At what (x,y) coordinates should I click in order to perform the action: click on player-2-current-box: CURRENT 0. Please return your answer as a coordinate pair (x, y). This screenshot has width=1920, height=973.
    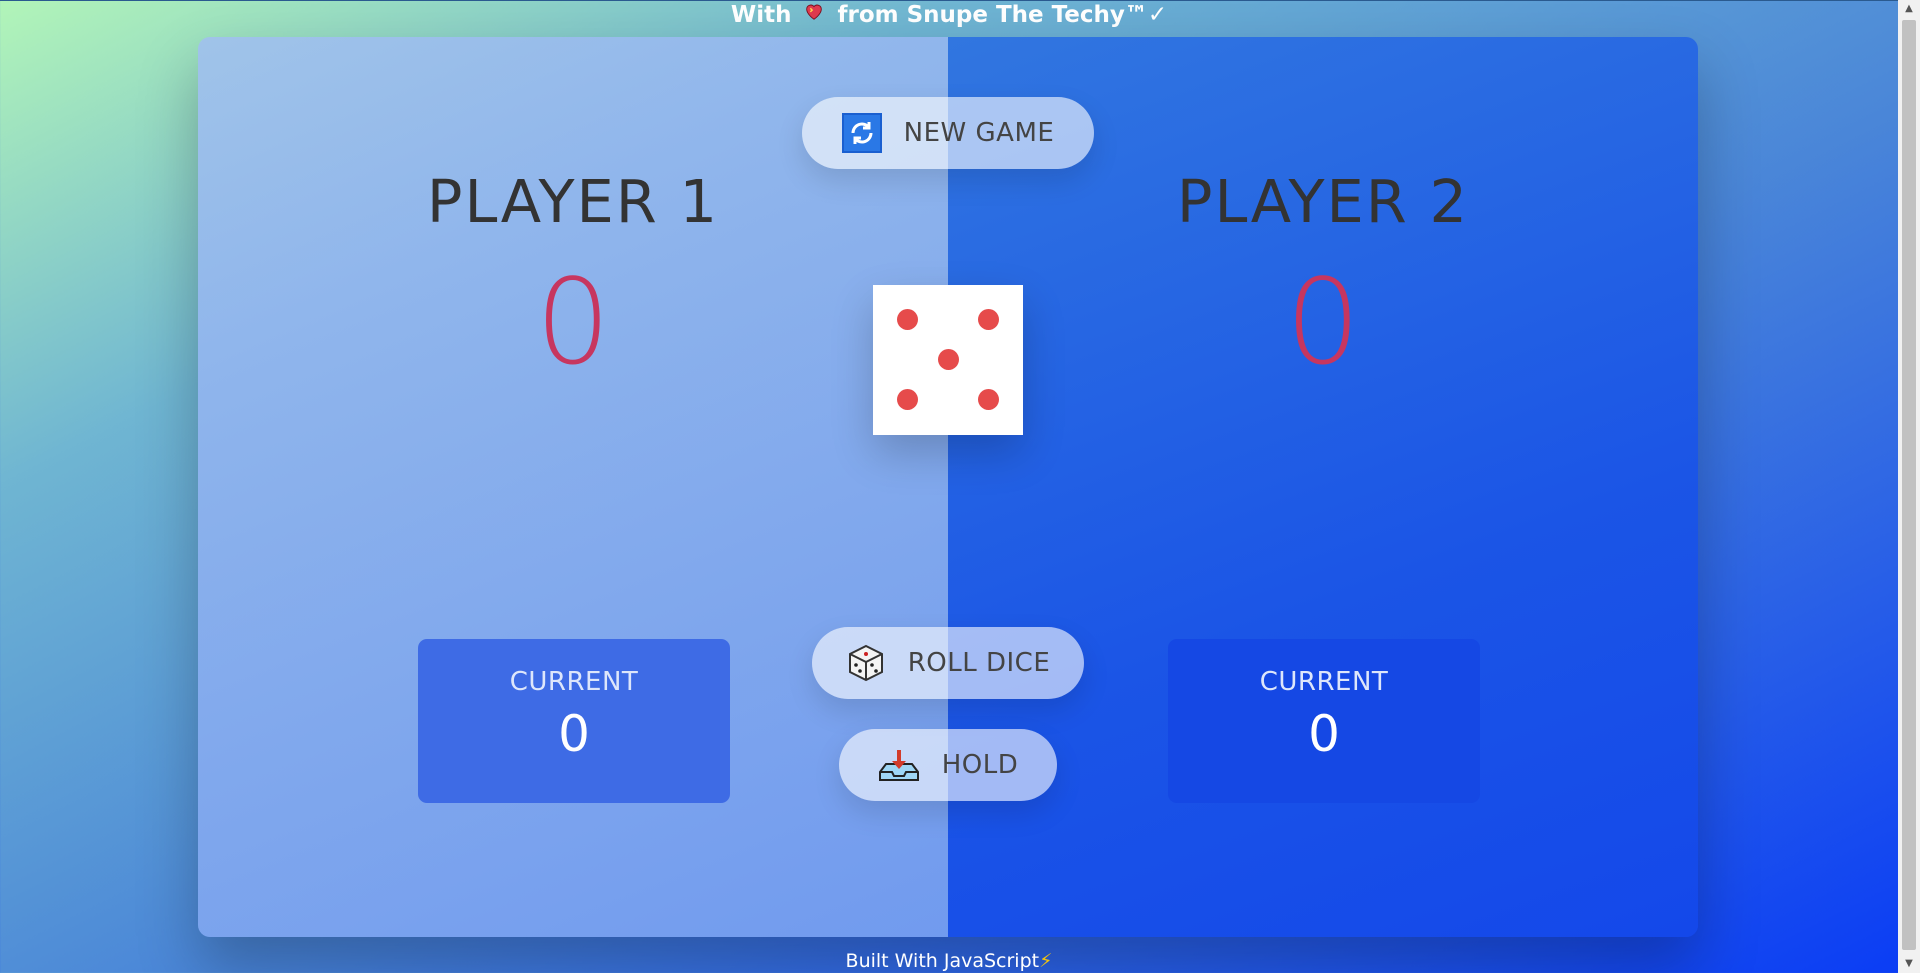
    Looking at the image, I should click on (1324, 721).